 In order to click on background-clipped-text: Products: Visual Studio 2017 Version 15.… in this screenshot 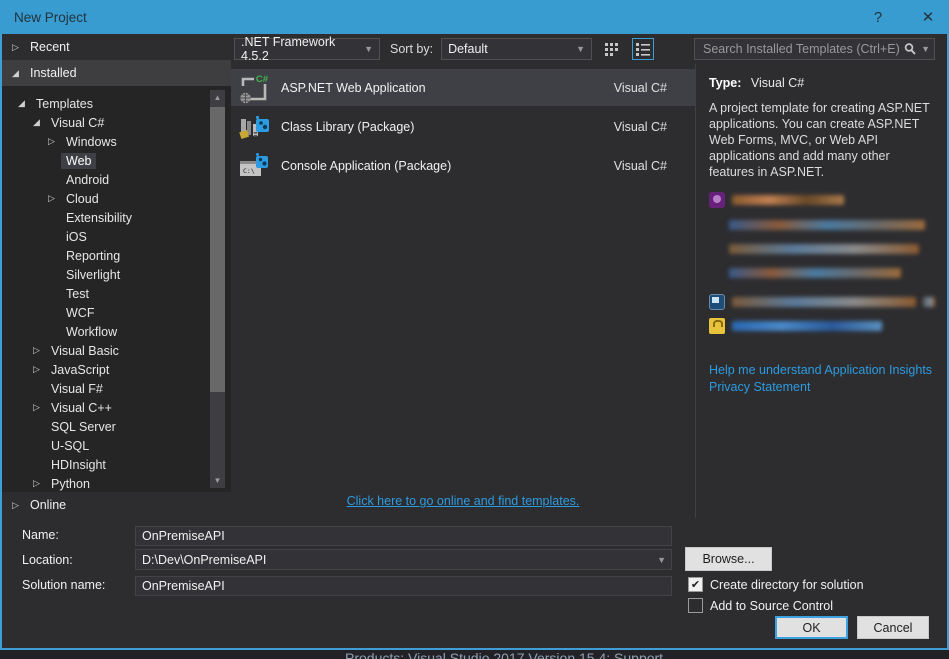, I will do `click(504, 654)`.